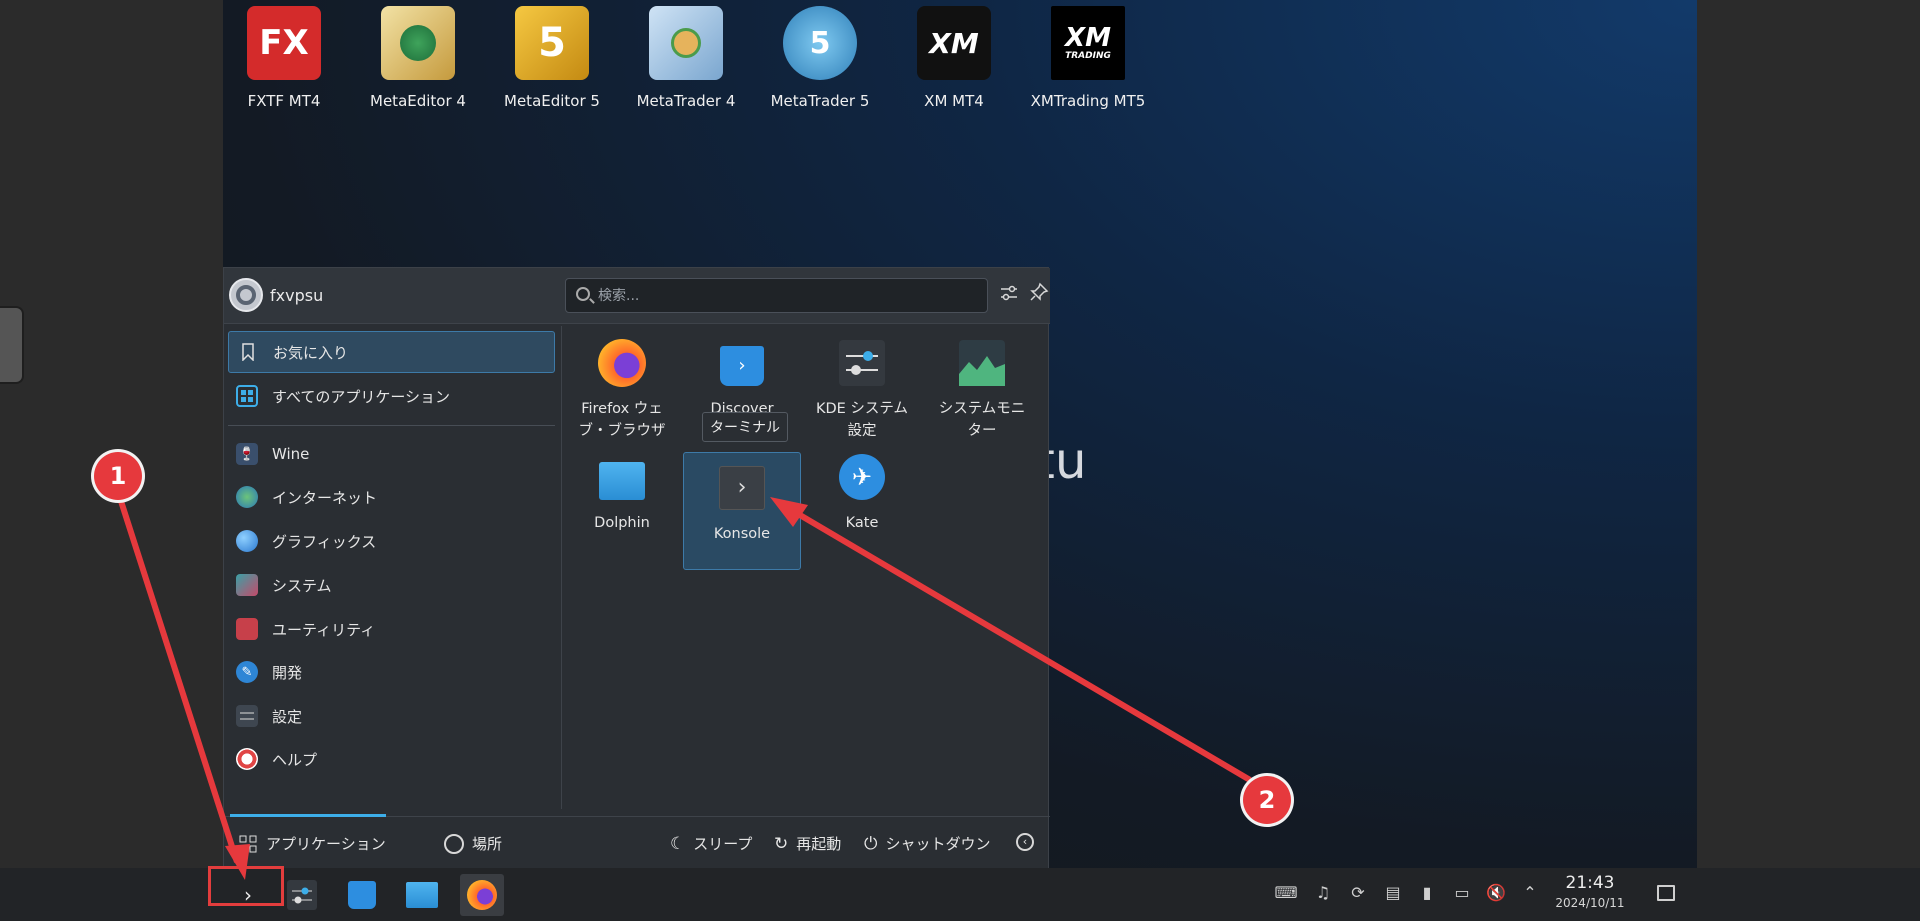 Image resolution: width=1920 pixels, height=921 pixels. I want to click on category-wine: 🍷 Wine, so click(391, 454).